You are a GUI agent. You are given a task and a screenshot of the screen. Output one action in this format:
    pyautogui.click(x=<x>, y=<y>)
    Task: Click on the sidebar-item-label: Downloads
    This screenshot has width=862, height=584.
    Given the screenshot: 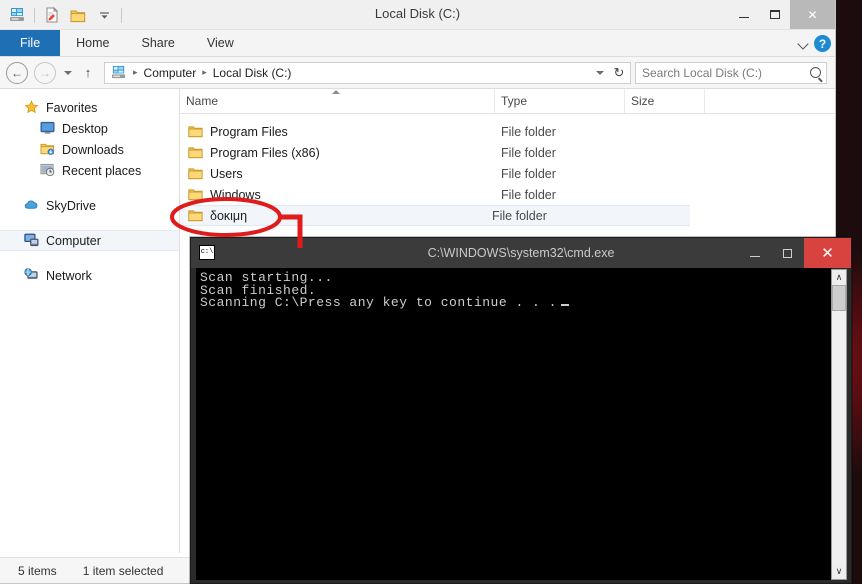 What is the action you would take?
    pyautogui.click(x=93, y=149)
    